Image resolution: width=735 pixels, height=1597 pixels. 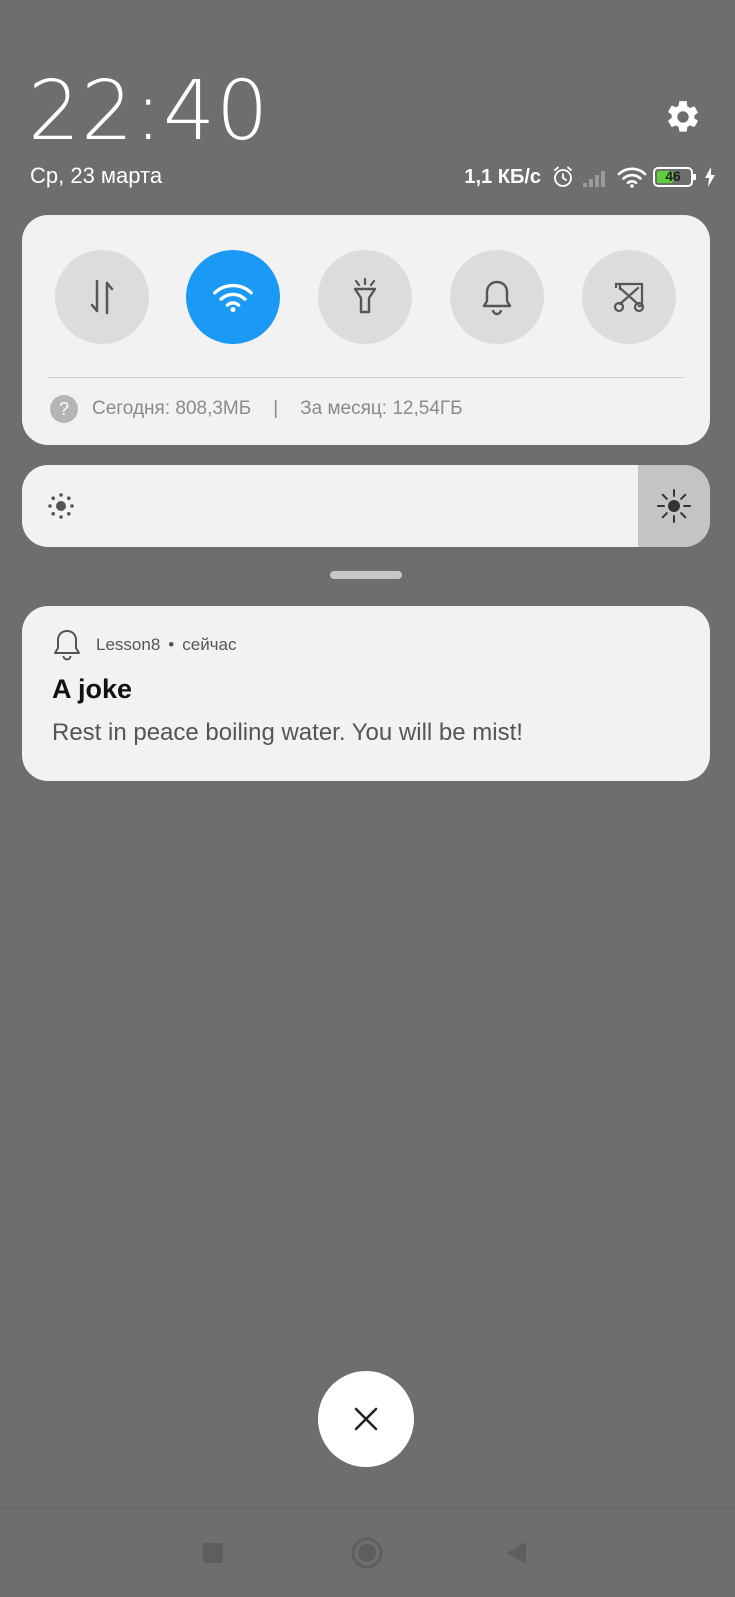 I want to click on usage-month: За месяц: 12,54ГБ, so click(x=381, y=408).